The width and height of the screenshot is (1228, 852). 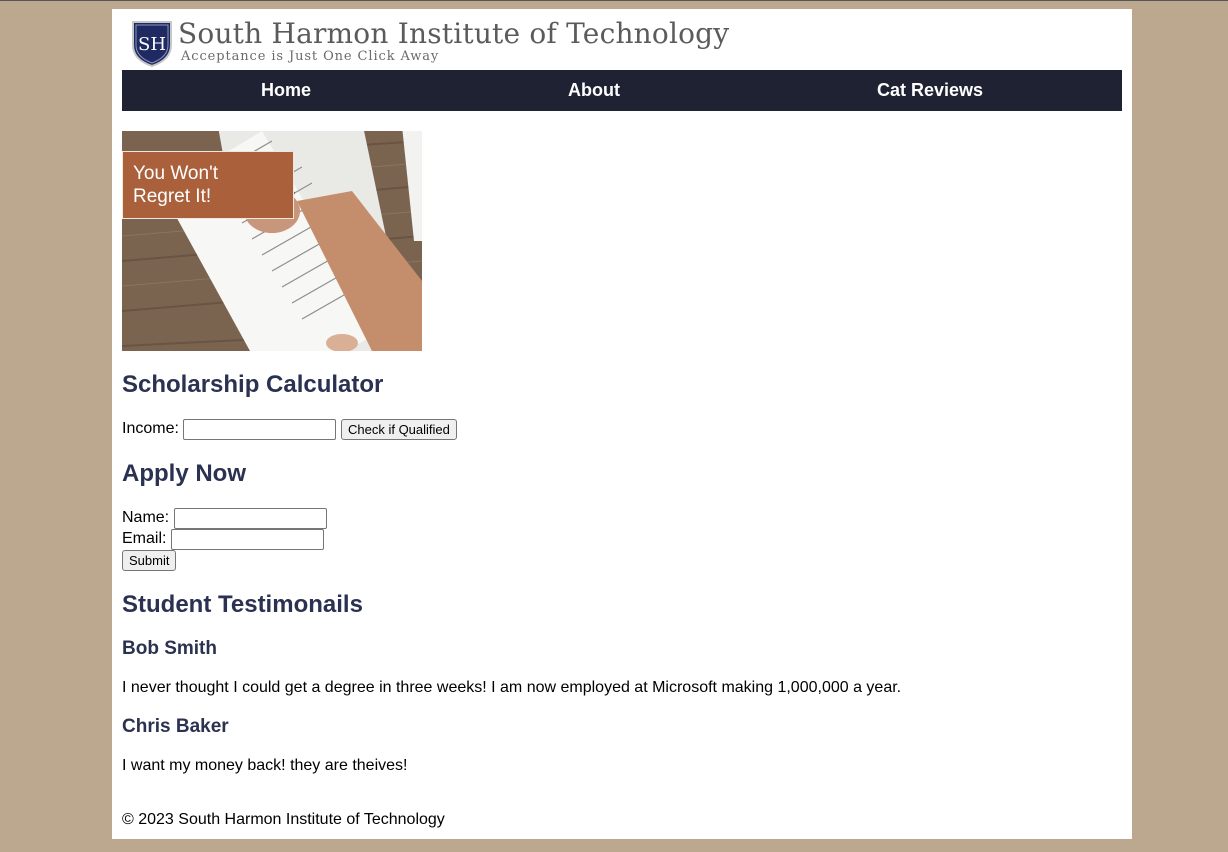 What do you see at coordinates (265, 765) in the screenshot?
I see `testimonial-text: I want my money back! they are theives!` at bounding box center [265, 765].